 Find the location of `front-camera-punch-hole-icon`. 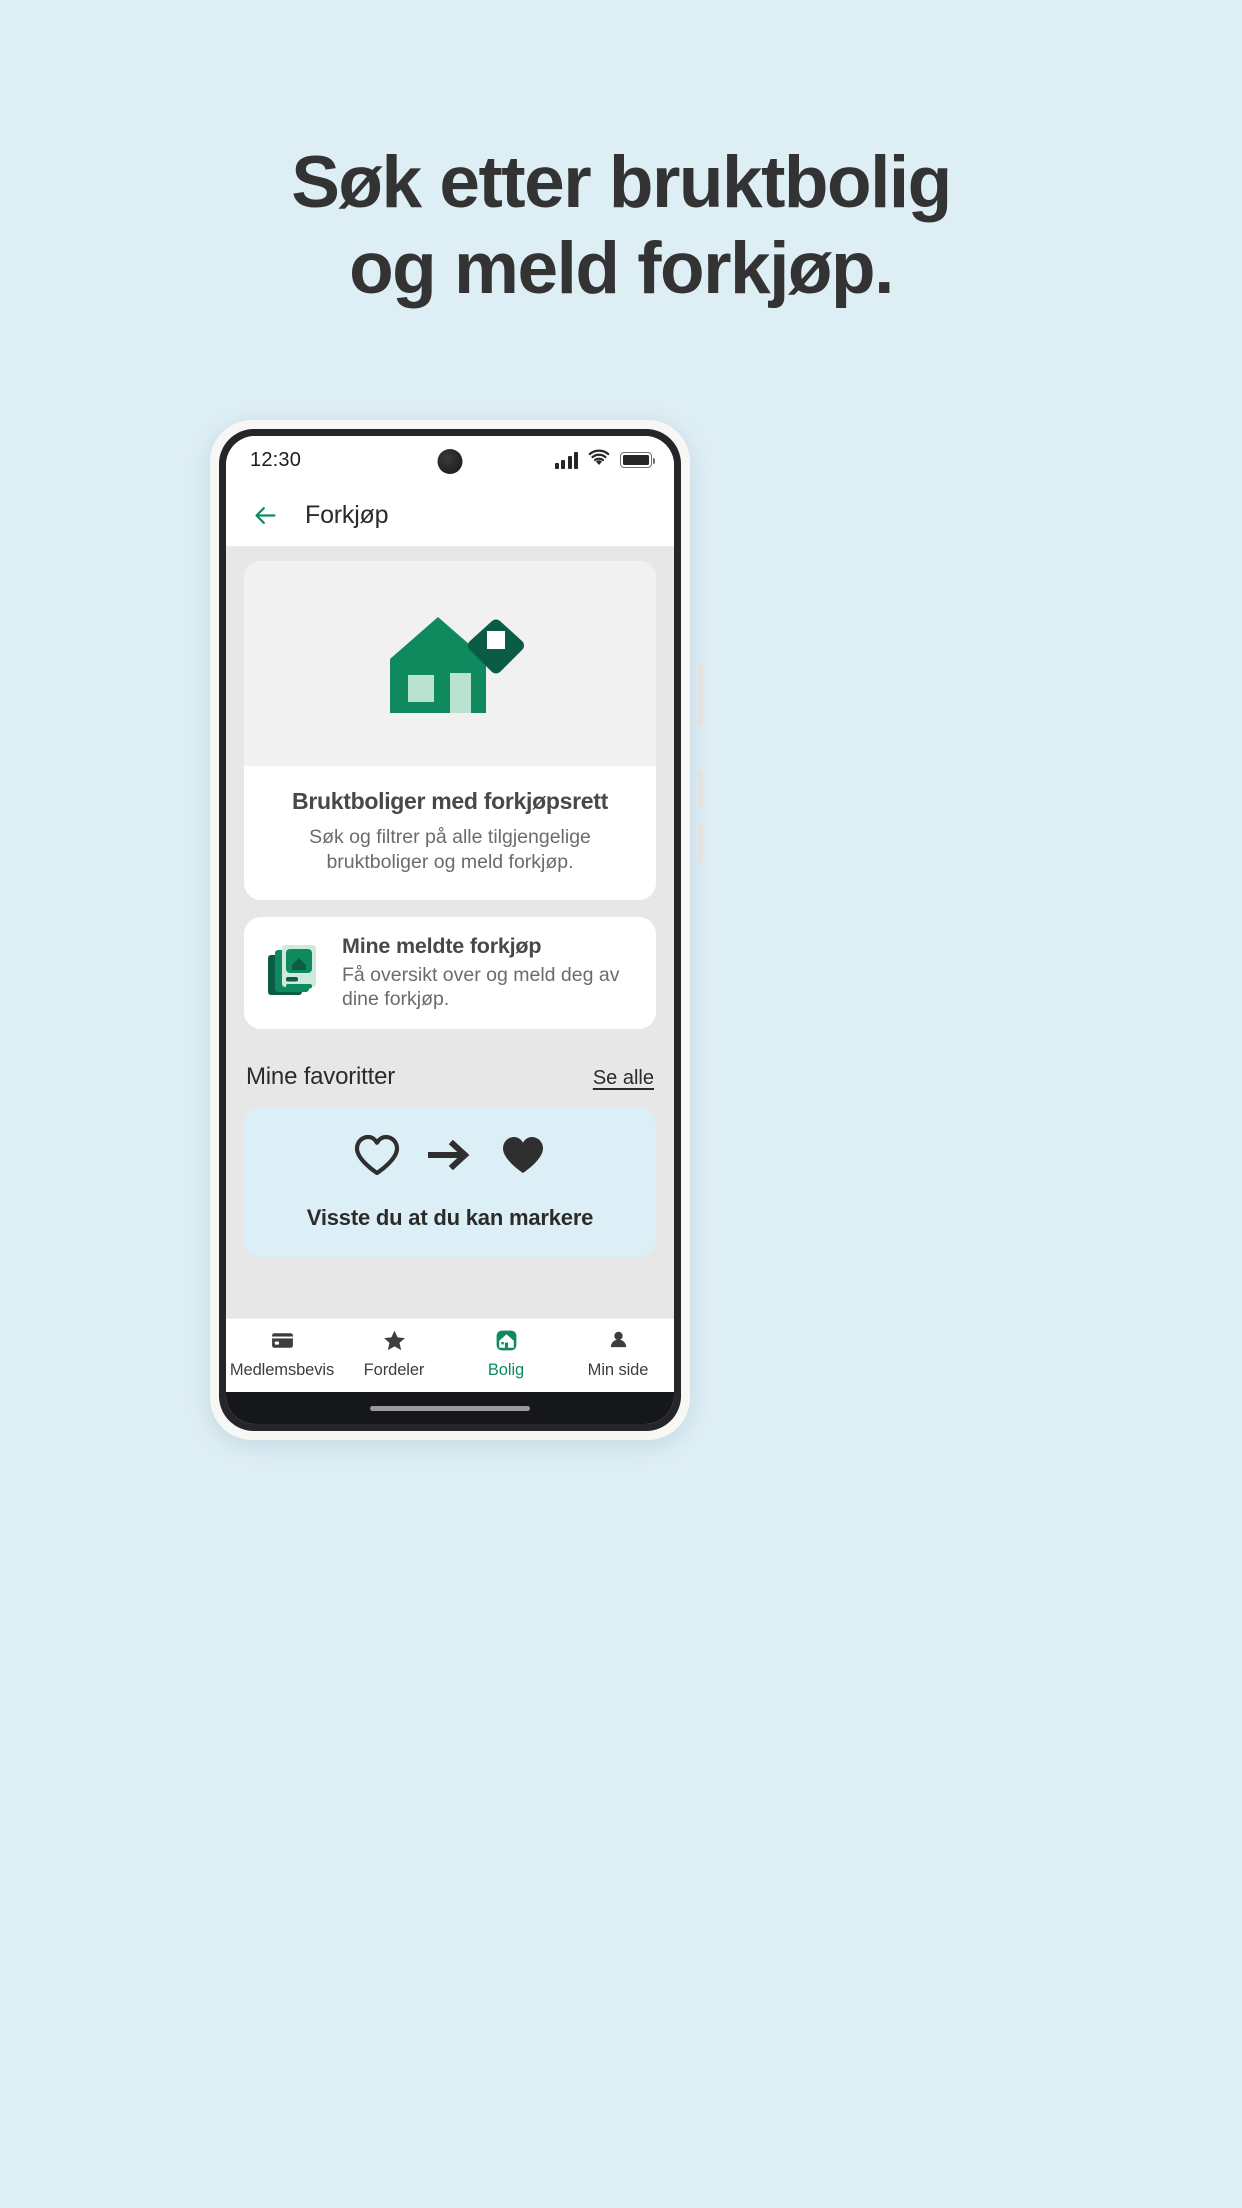

front-camera-punch-hole-icon is located at coordinates (450, 461).